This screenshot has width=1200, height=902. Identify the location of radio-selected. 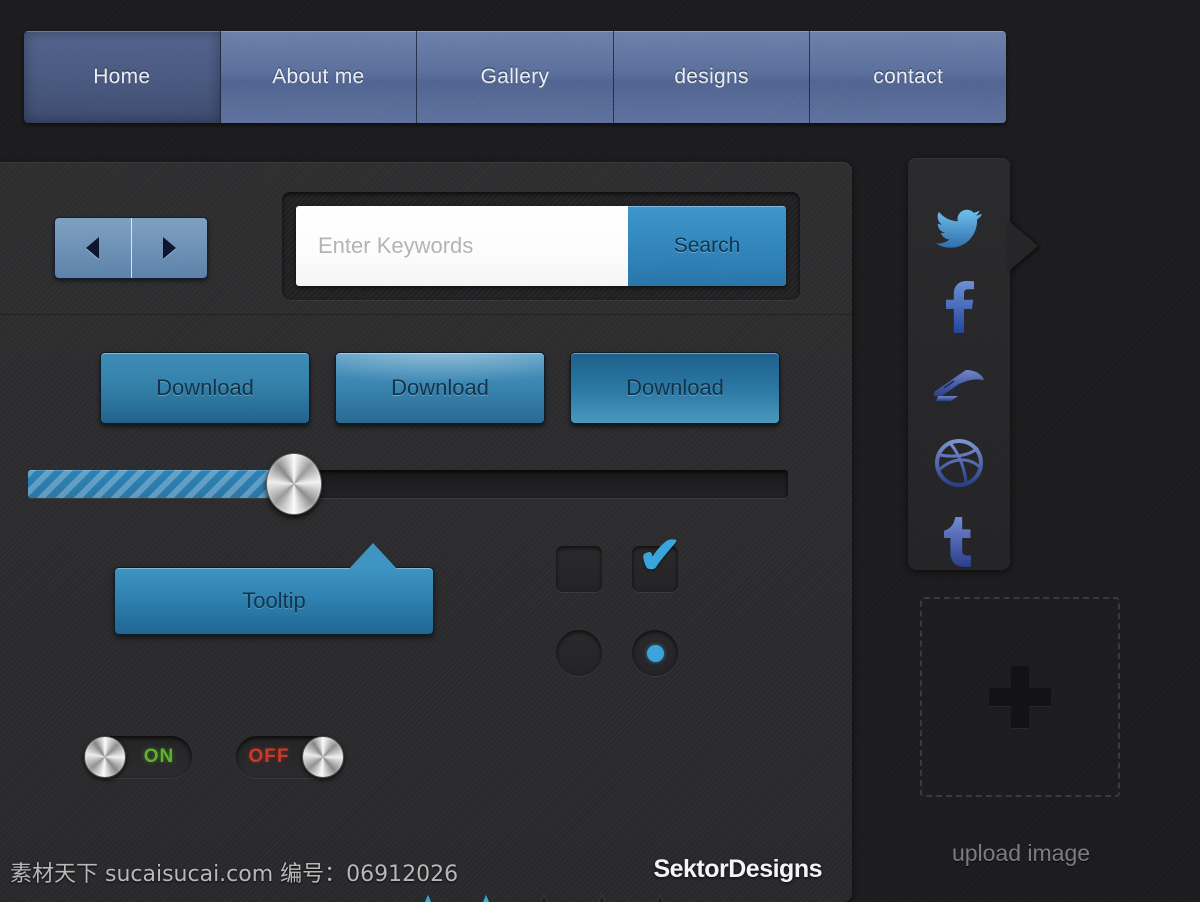
(655, 653).